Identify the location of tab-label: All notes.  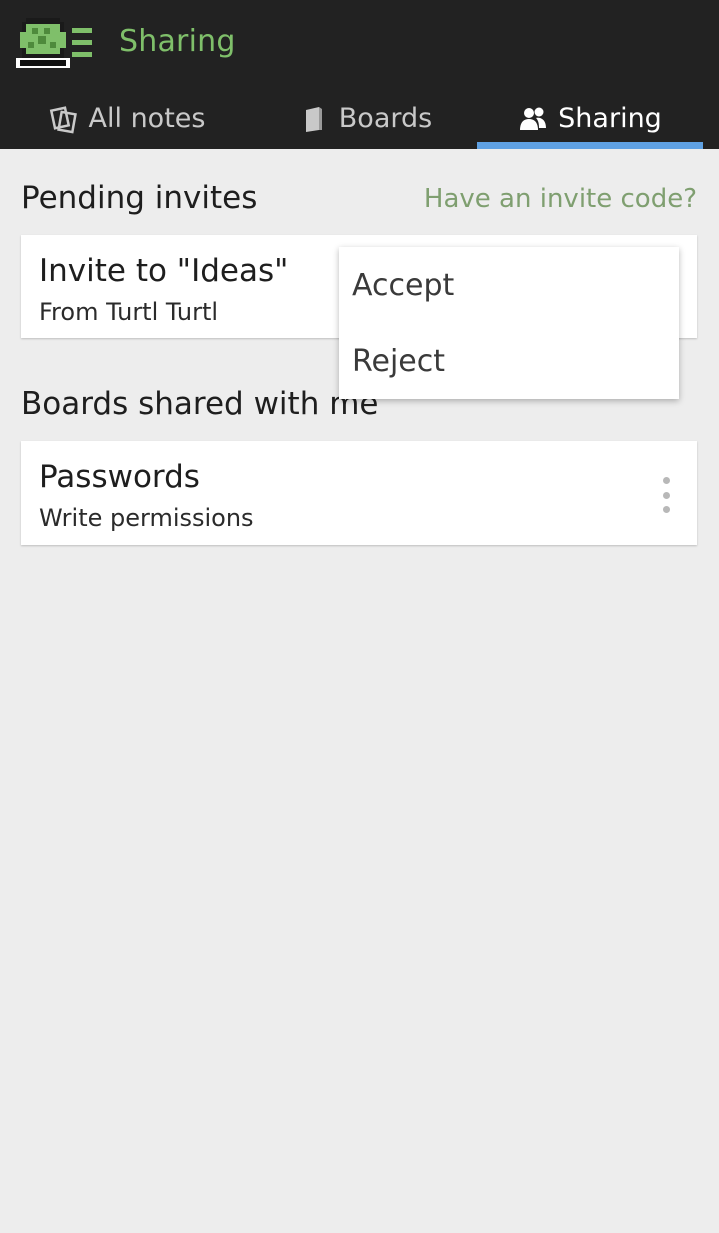
(147, 118).